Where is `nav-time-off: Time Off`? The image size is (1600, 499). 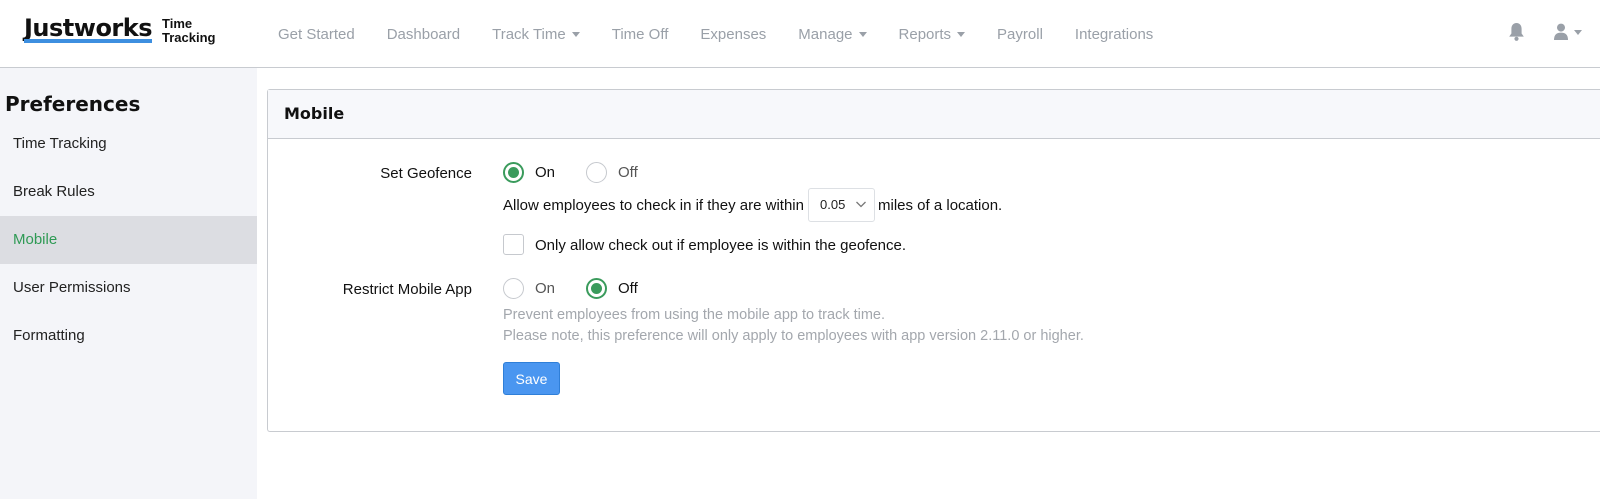
nav-time-off: Time Off is located at coordinates (640, 34).